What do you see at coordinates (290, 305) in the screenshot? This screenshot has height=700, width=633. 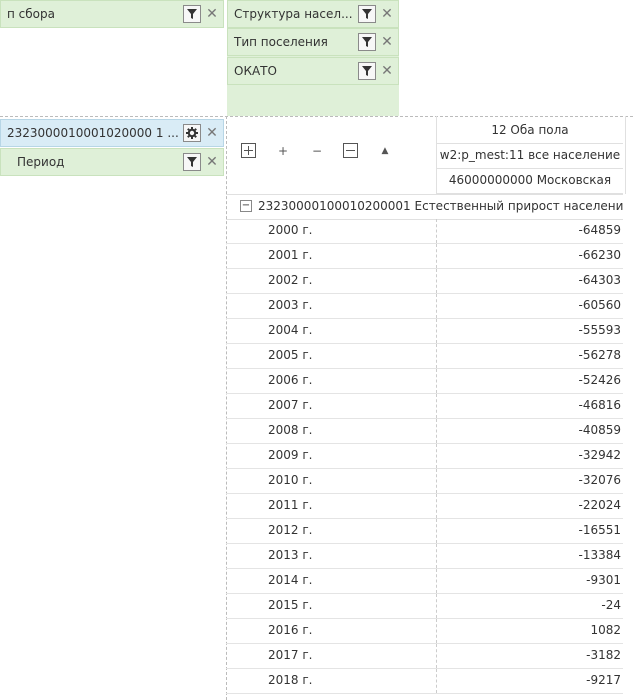 I see `row-year: 2003 г.` at bounding box center [290, 305].